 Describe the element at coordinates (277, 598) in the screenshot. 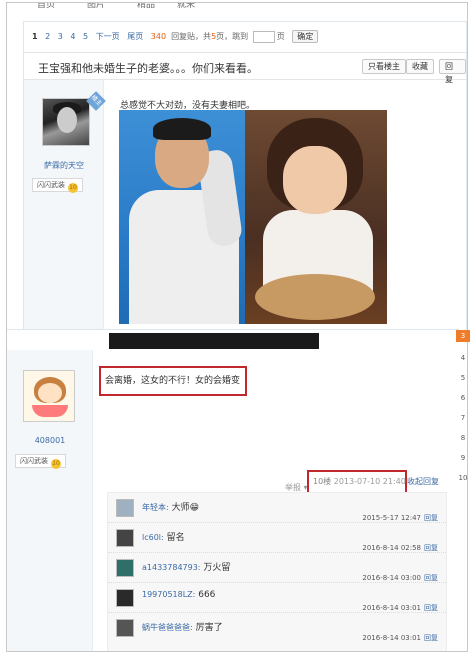

I see `list-item: 19970518LZ: 666 2016-8-14 03:01 回复` at that location.